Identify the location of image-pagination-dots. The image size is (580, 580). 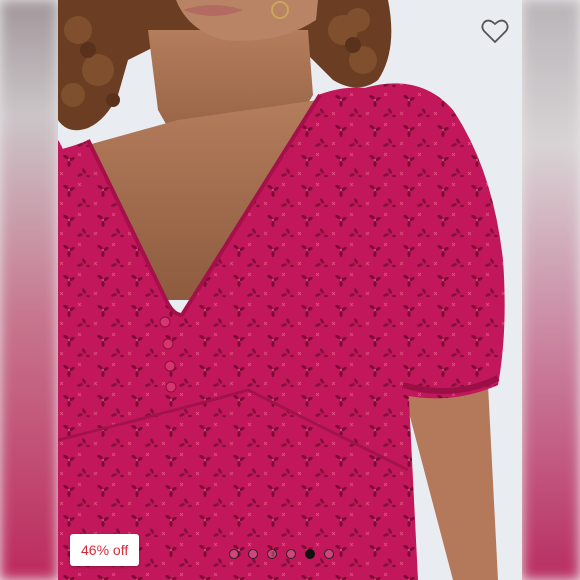
(281, 554).